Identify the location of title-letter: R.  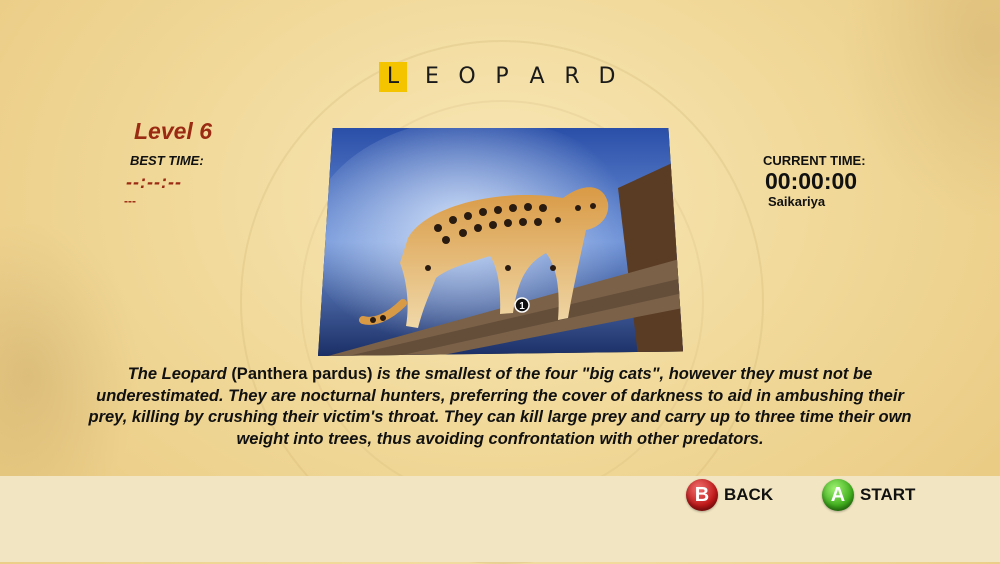
(572, 76).